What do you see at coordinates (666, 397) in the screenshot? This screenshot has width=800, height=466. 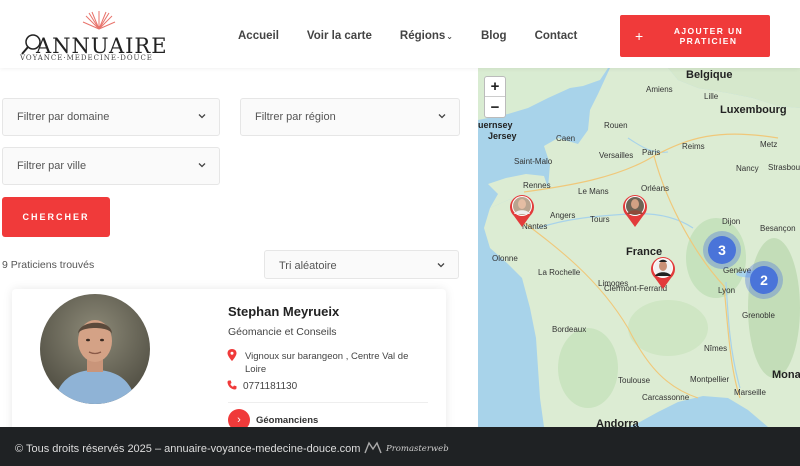 I see `map-label-carcassonne: Carcassonne` at bounding box center [666, 397].